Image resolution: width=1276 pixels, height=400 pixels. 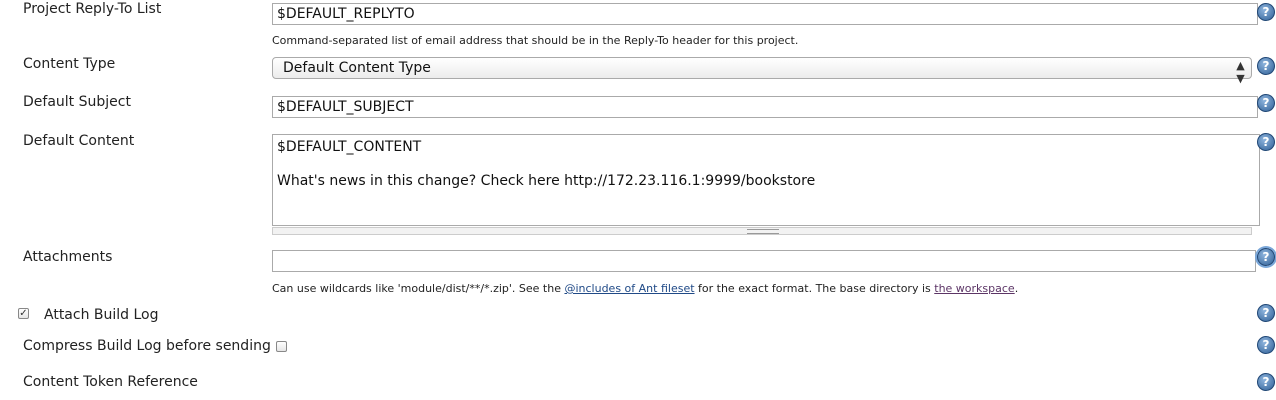 I want to click on content-token-reference-label: Content Token Reference, so click(x=110, y=382).